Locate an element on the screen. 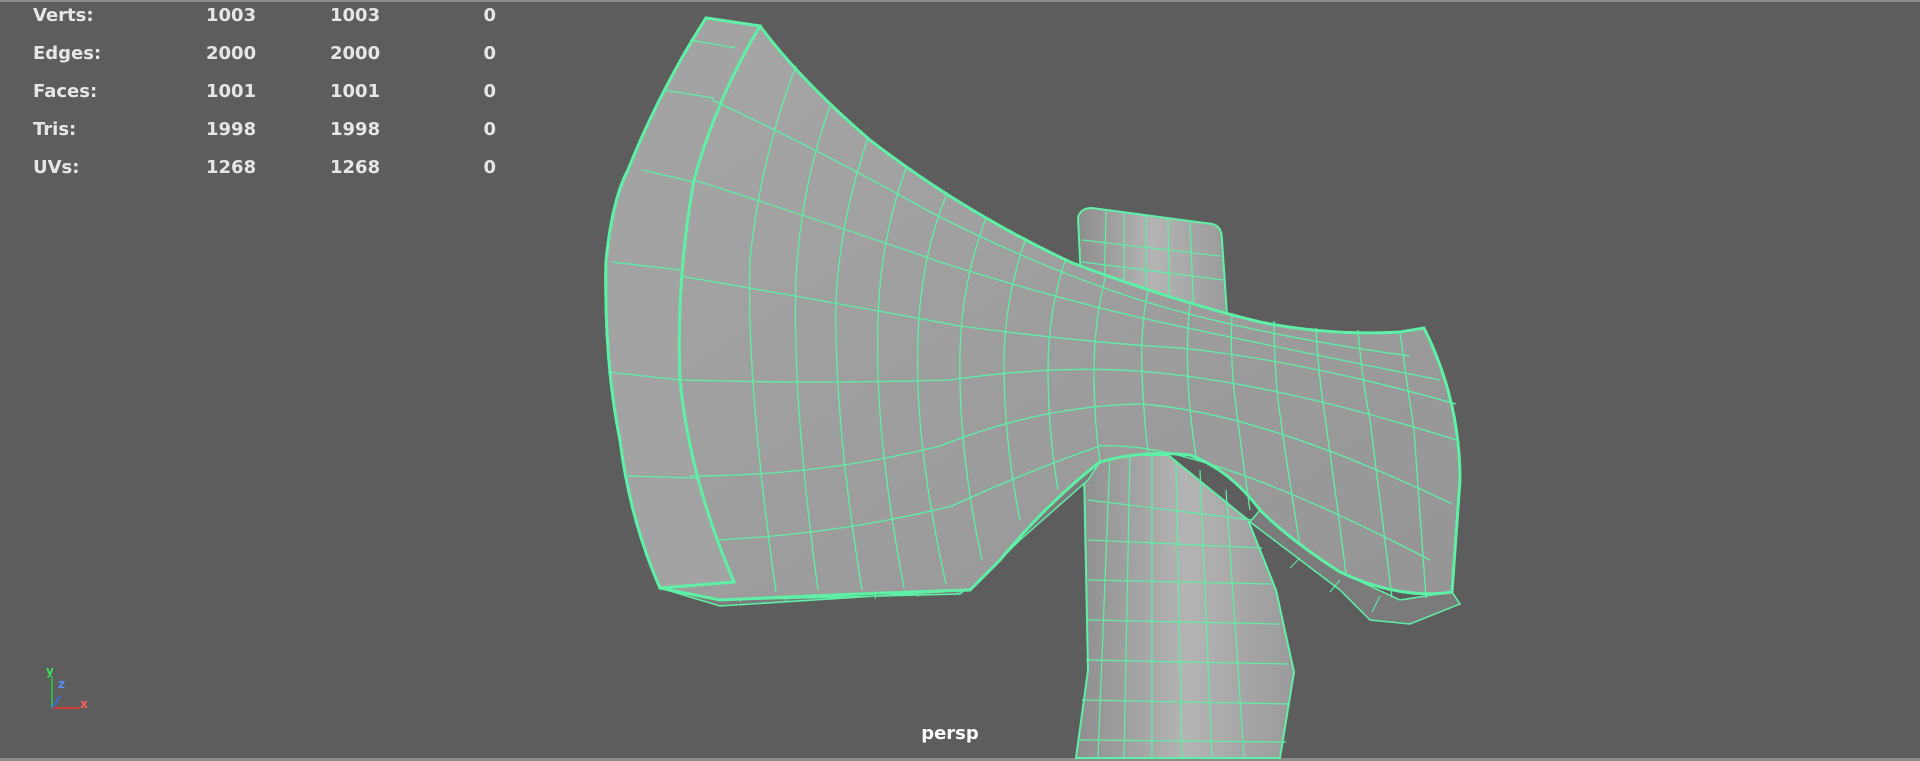 This screenshot has height=761, width=1920. x-axis-label: x is located at coordinates (84, 704).